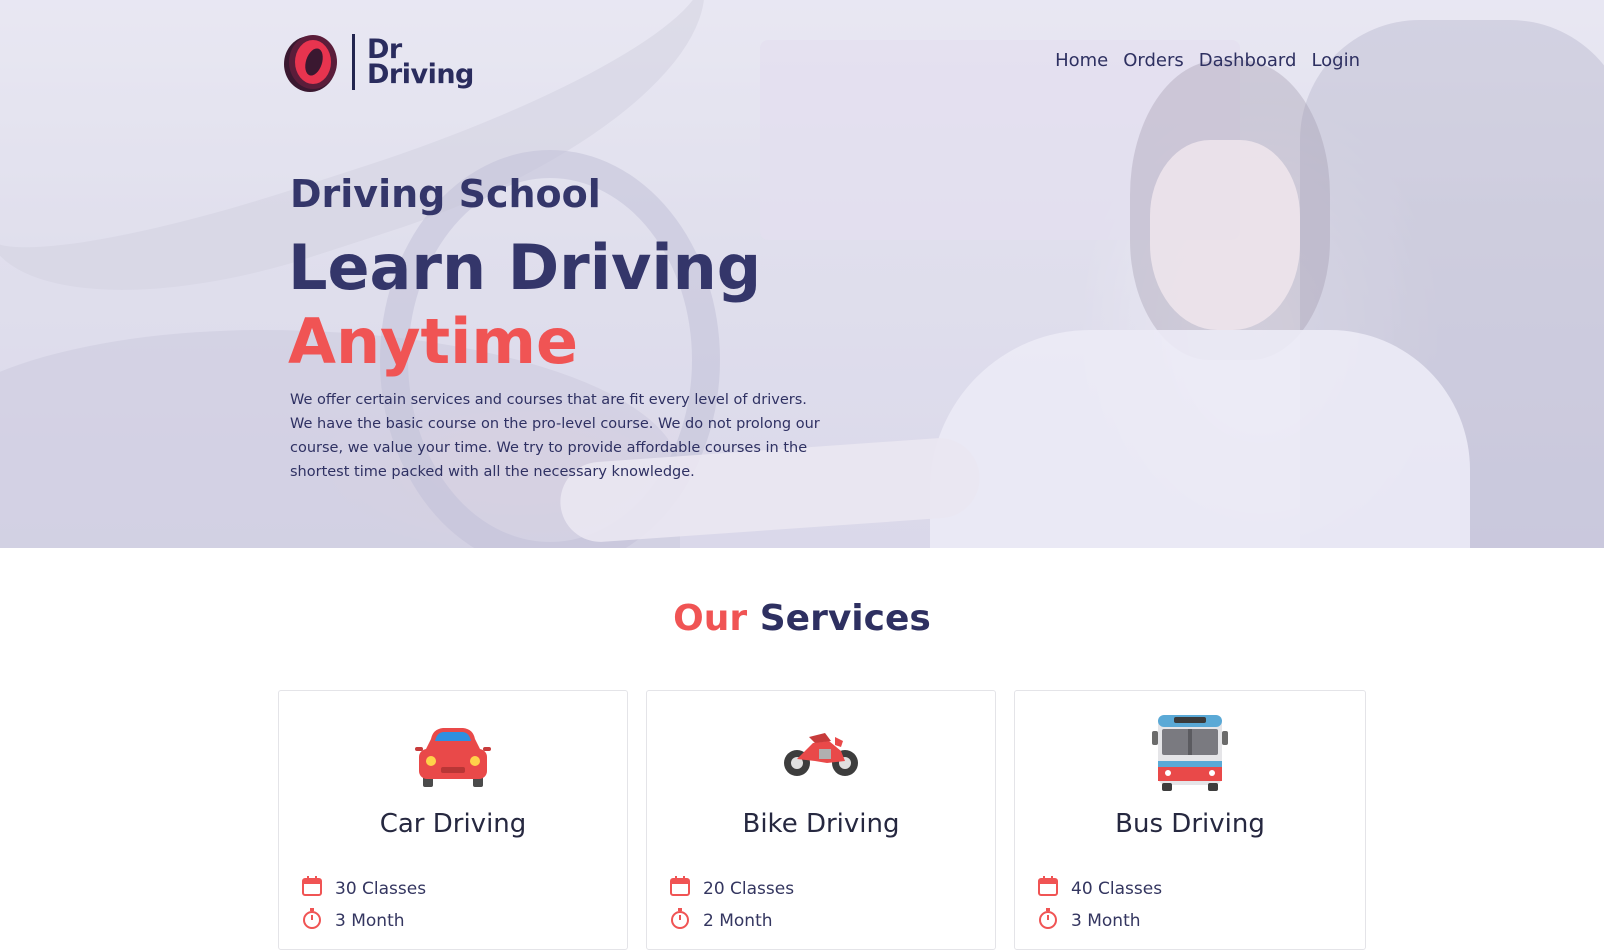 Image resolution: width=1604 pixels, height=950 pixels. I want to click on service-classes-text: 20 Classes, so click(749, 888).